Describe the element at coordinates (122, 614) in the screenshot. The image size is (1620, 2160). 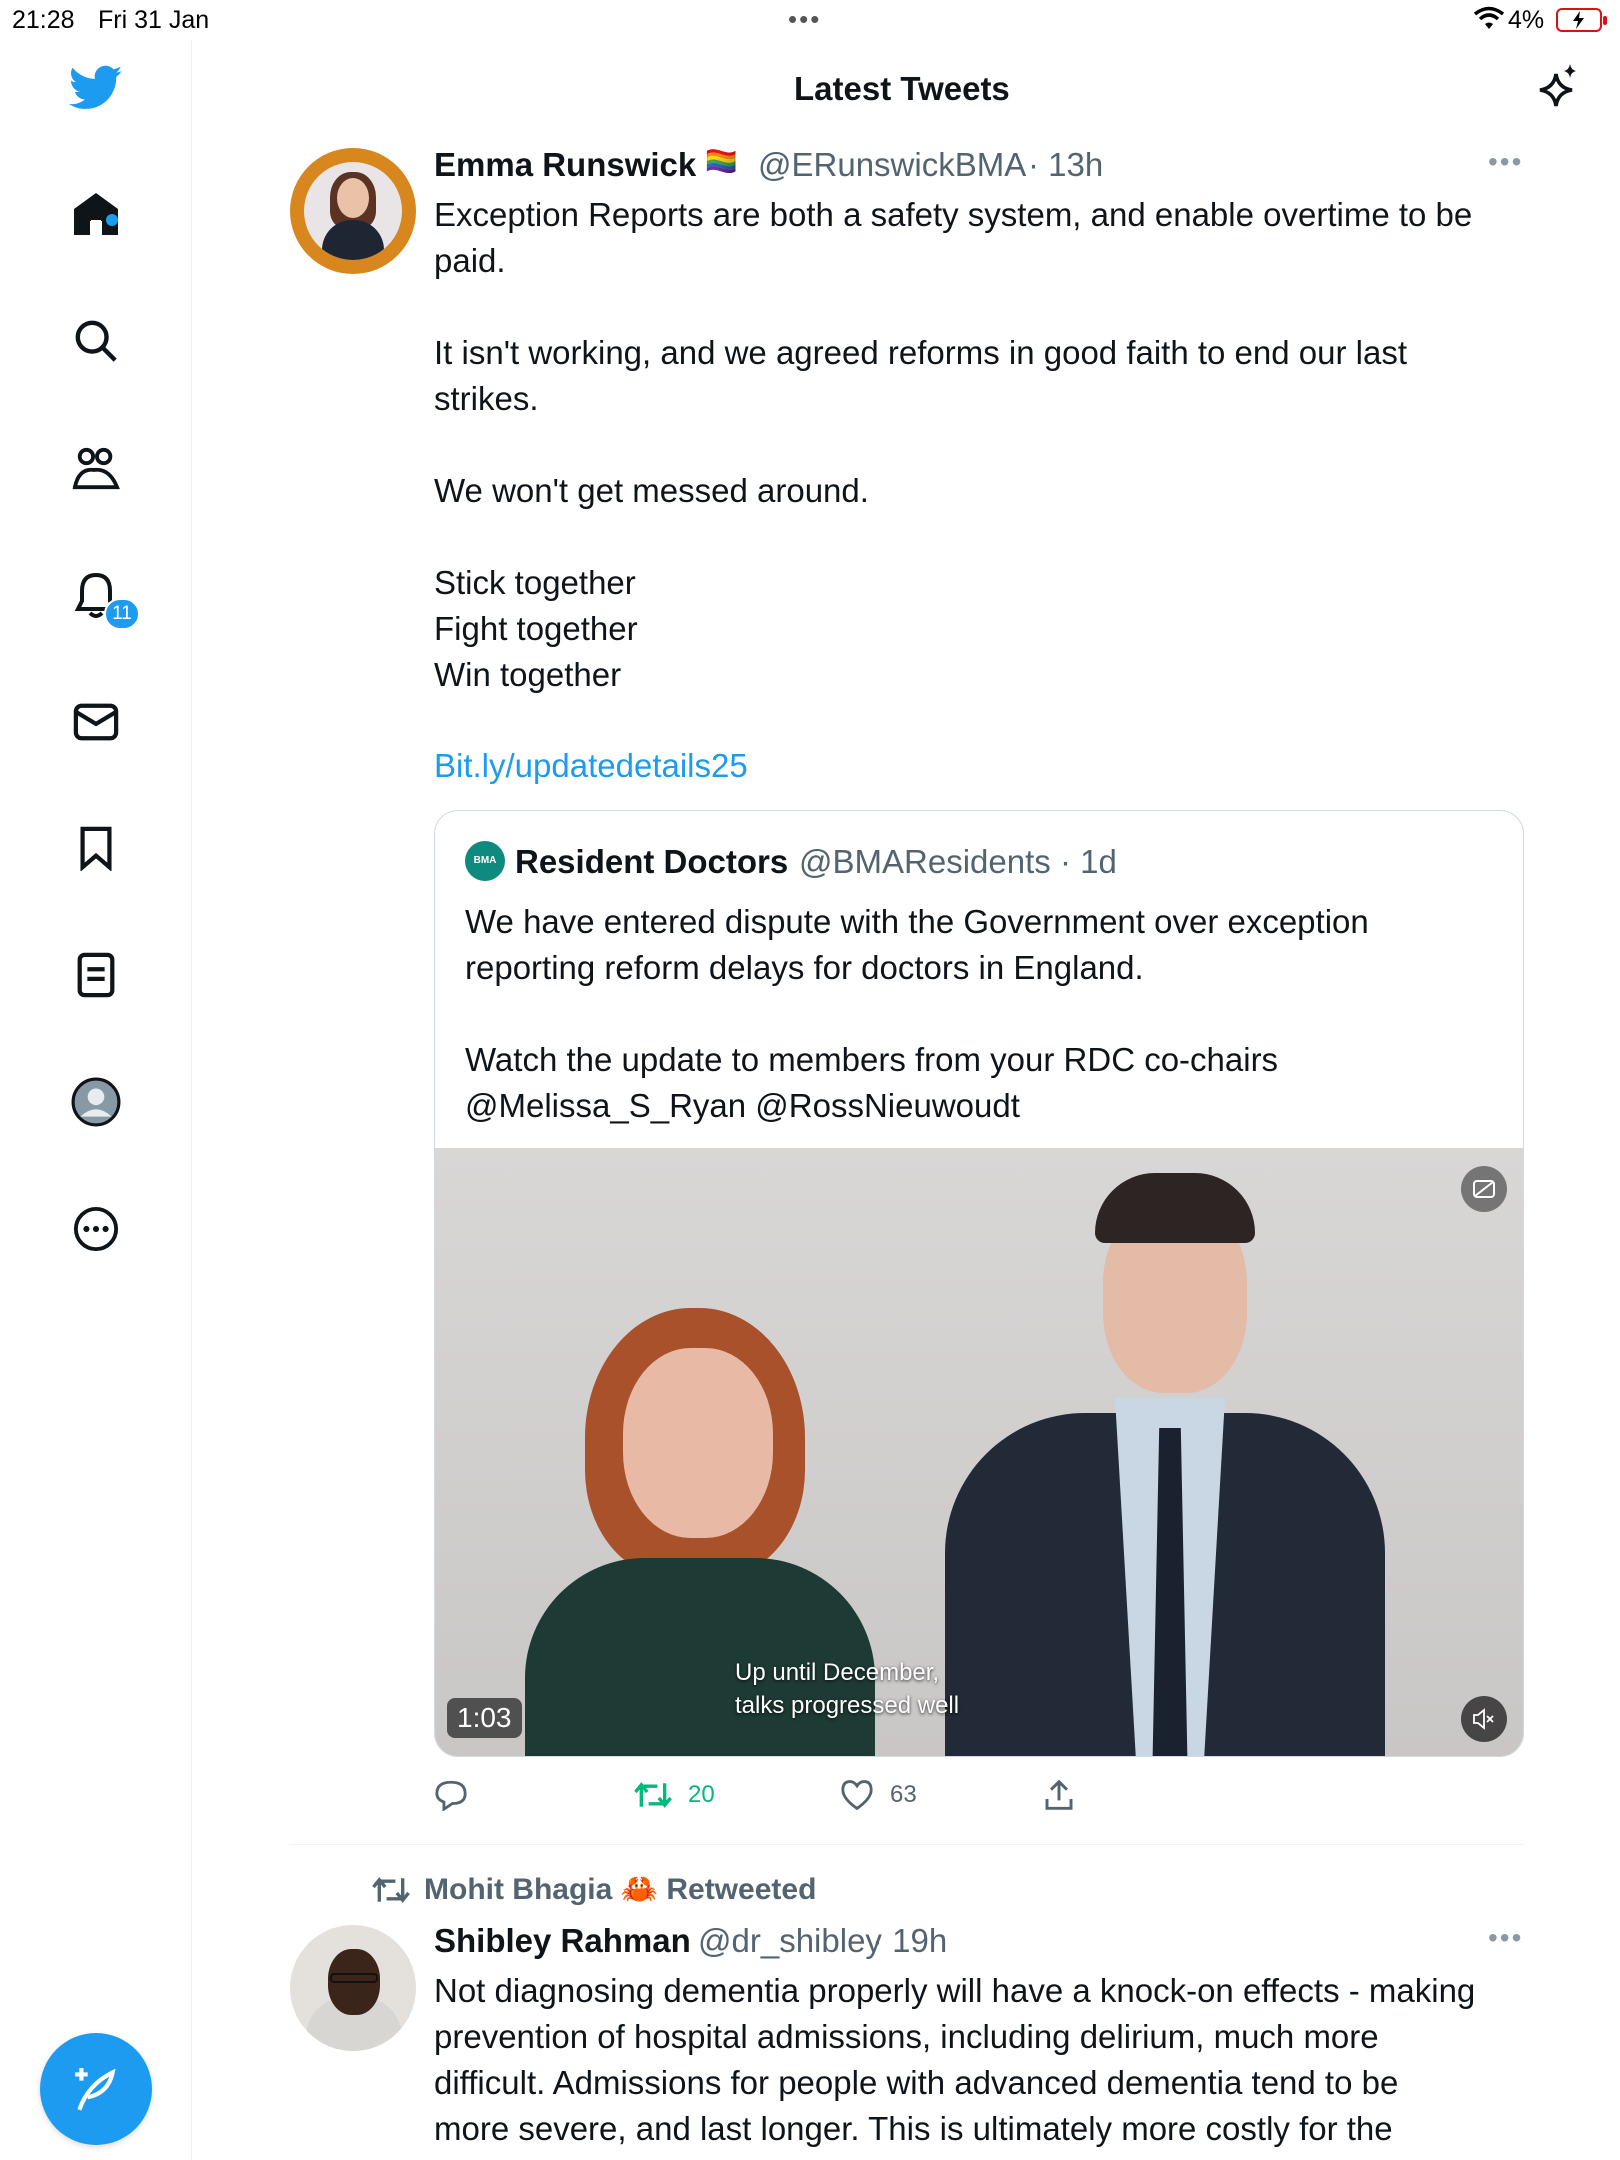
I see `notifications-badge: 11` at that location.